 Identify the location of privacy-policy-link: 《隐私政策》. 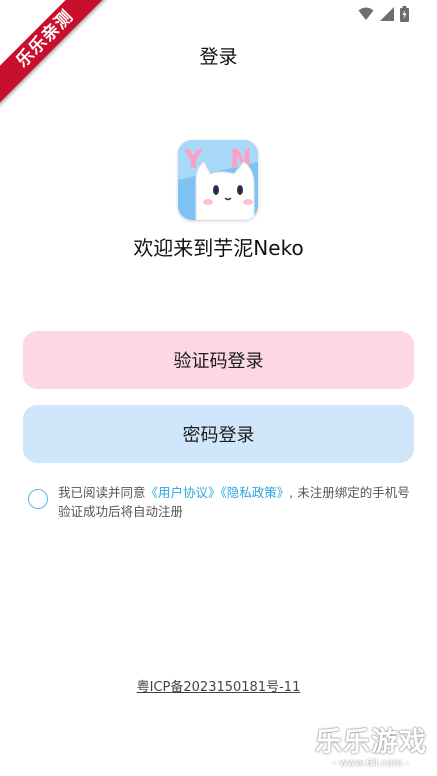
(255, 492).